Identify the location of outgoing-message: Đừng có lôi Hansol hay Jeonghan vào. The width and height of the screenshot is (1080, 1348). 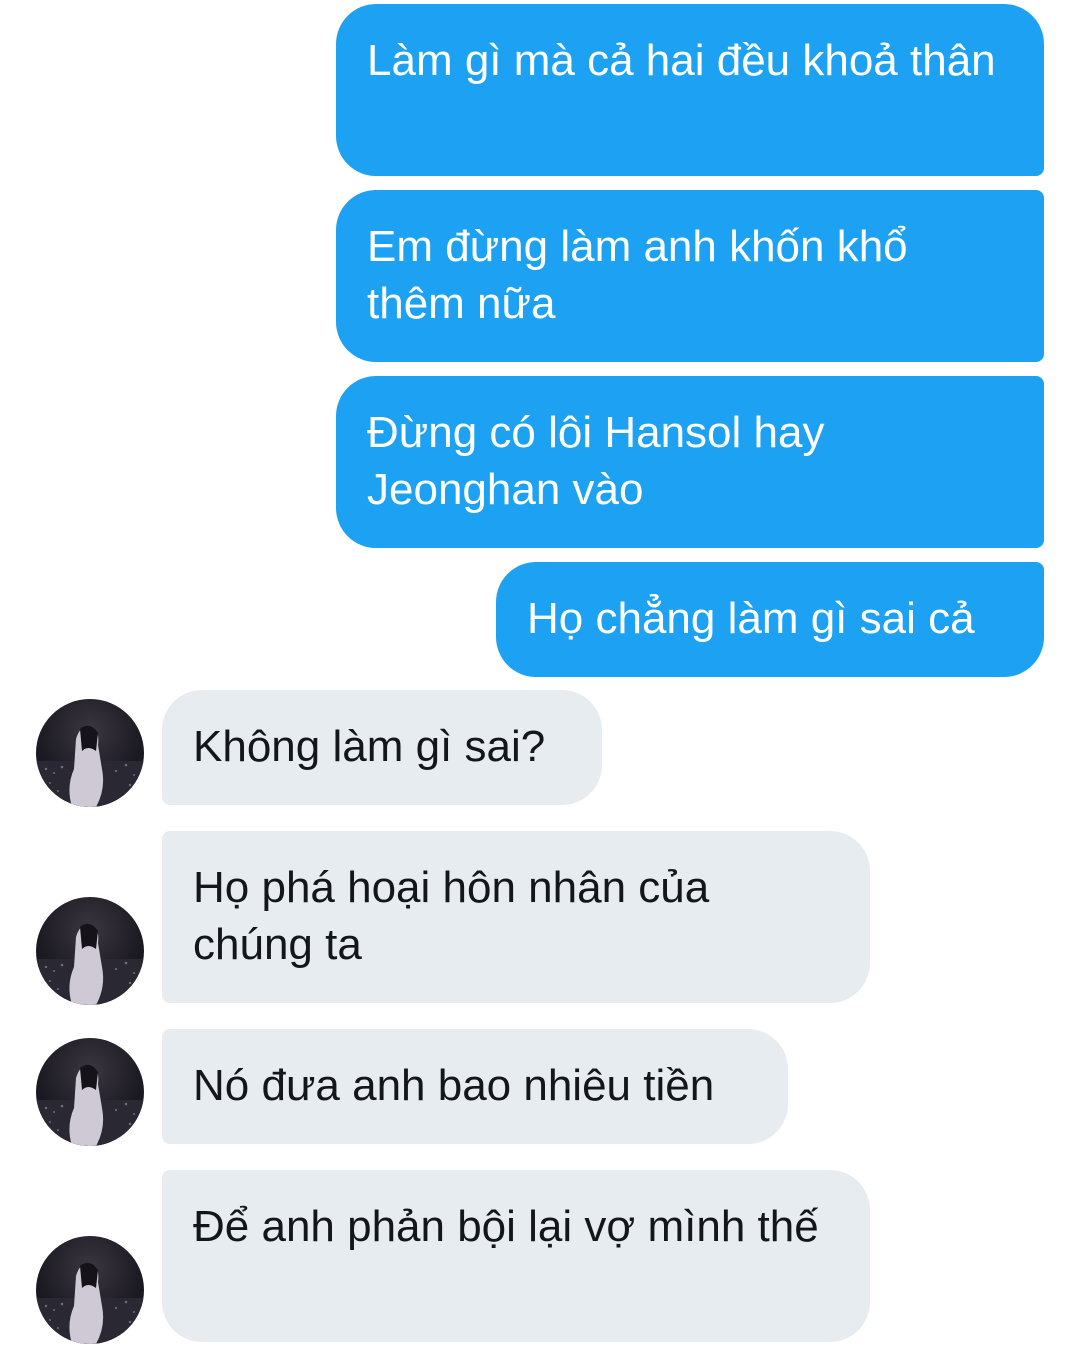
(690, 462).